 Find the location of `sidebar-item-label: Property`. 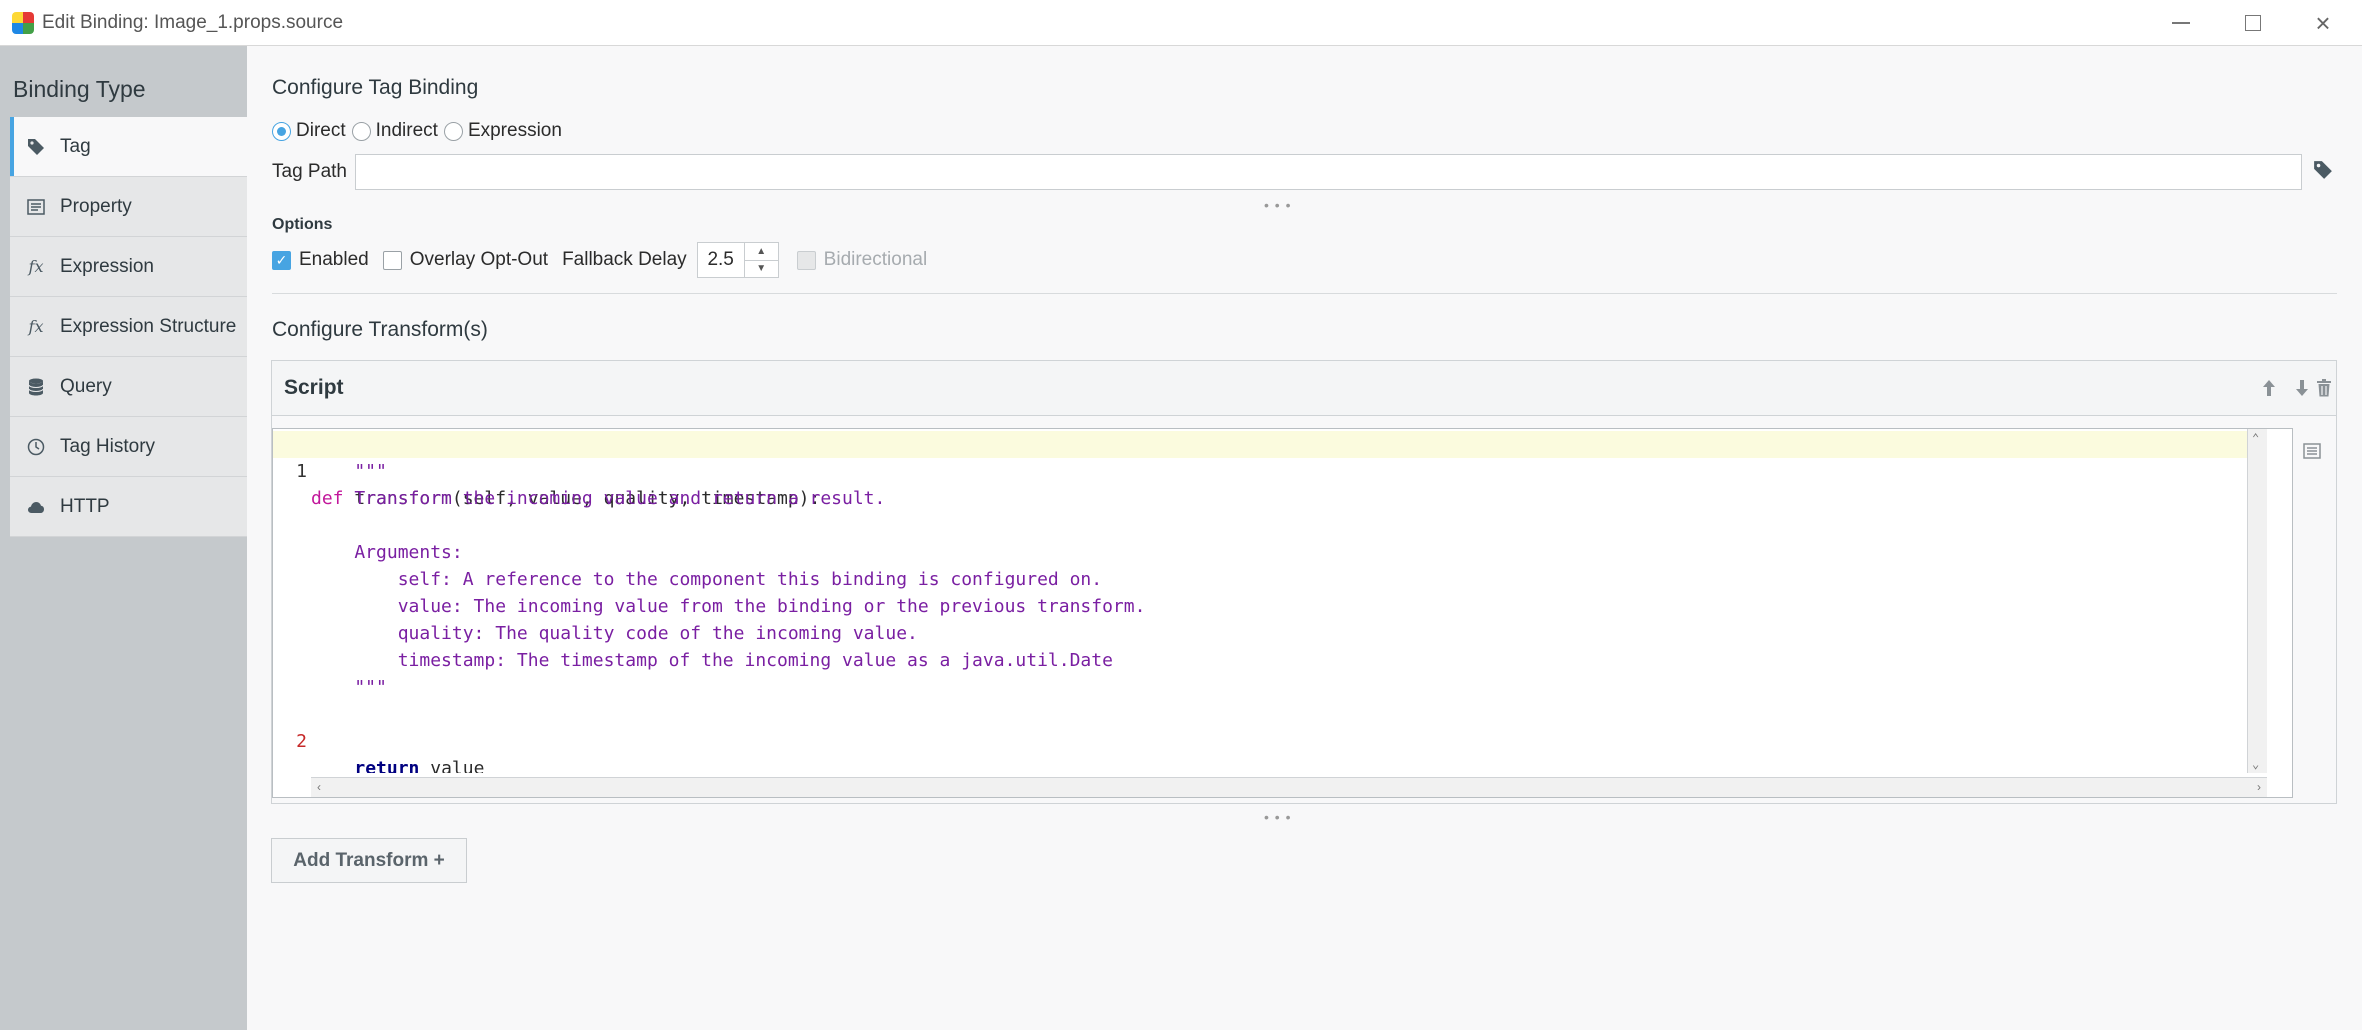

sidebar-item-label: Property is located at coordinates (96, 206).